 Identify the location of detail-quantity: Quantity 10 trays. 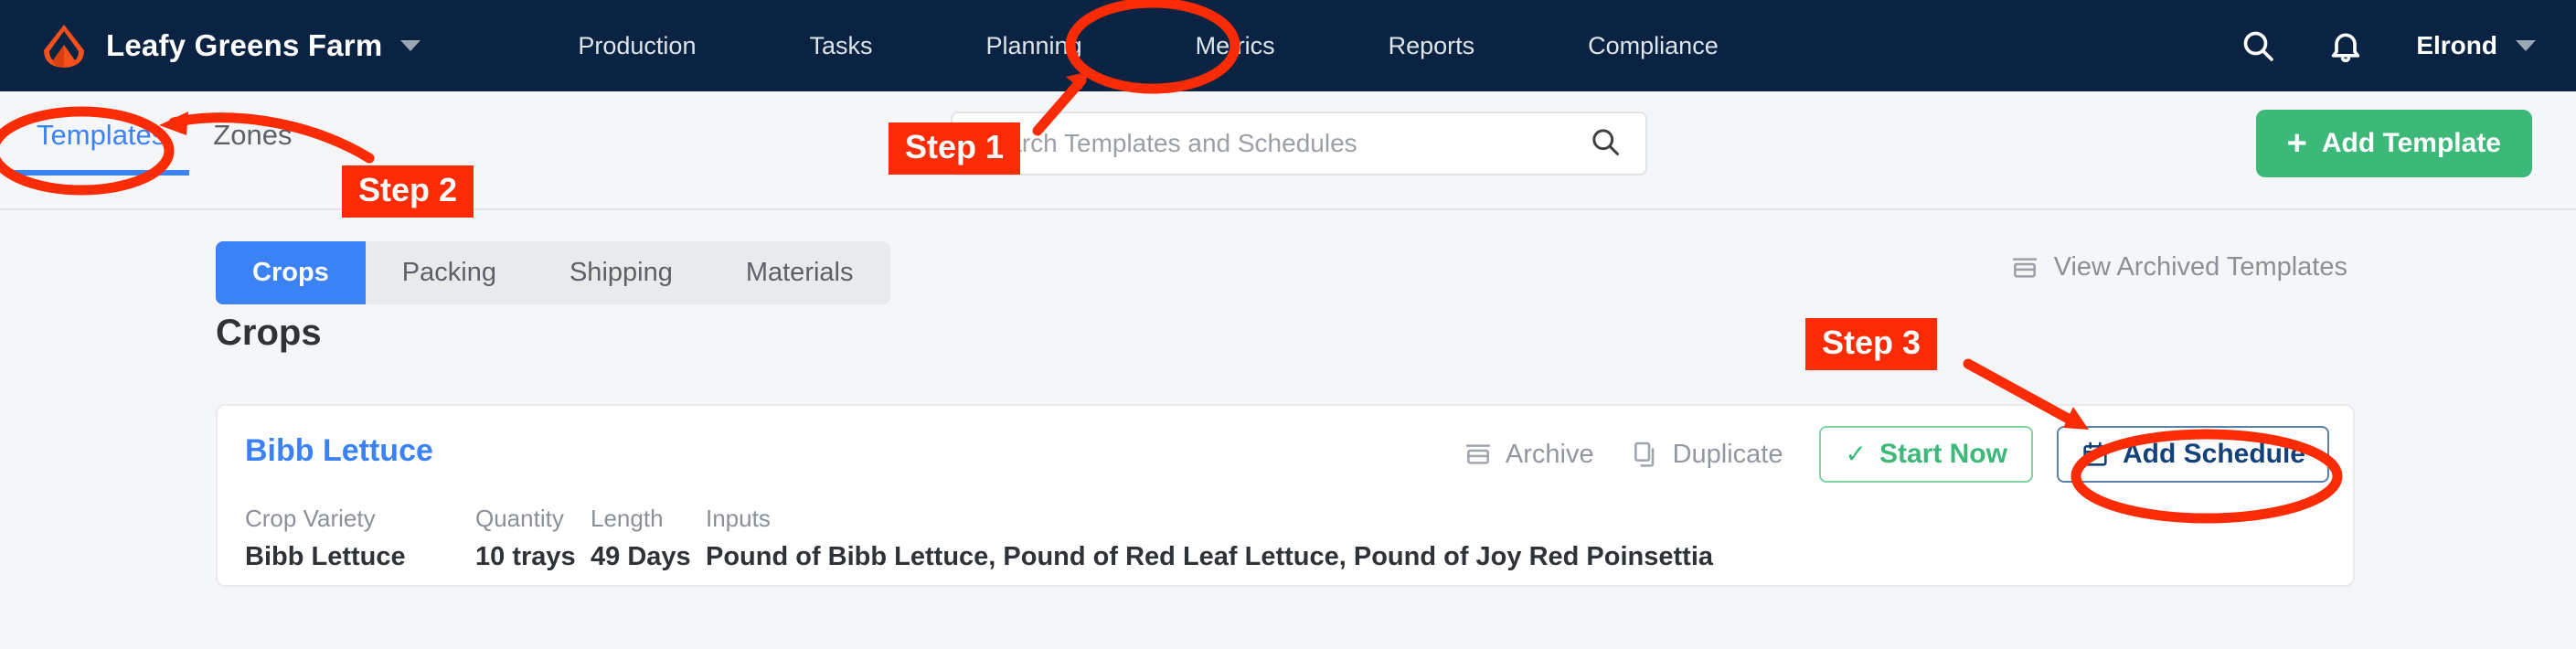
(533, 538).